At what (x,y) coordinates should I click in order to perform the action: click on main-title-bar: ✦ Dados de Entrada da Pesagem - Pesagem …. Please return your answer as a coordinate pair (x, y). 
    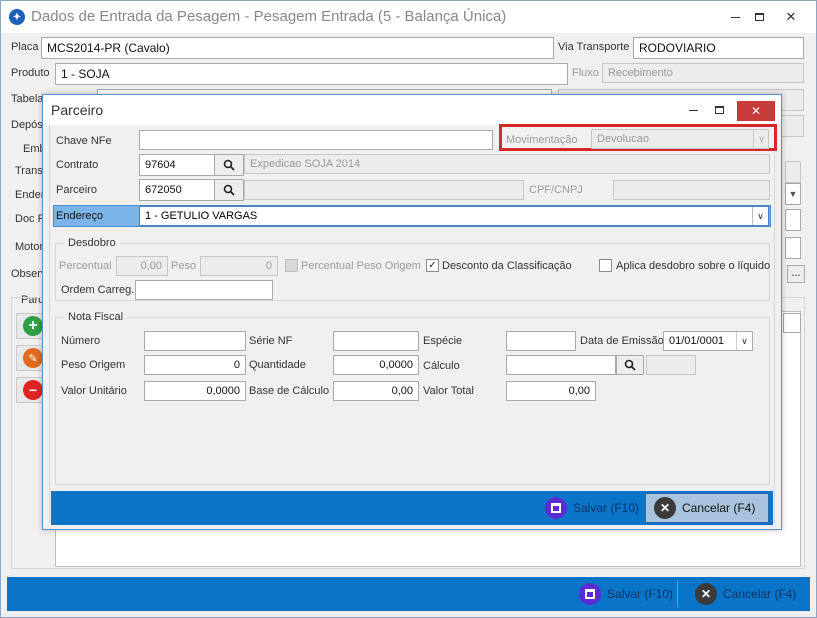
    Looking at the image, I should click on (408, 17).